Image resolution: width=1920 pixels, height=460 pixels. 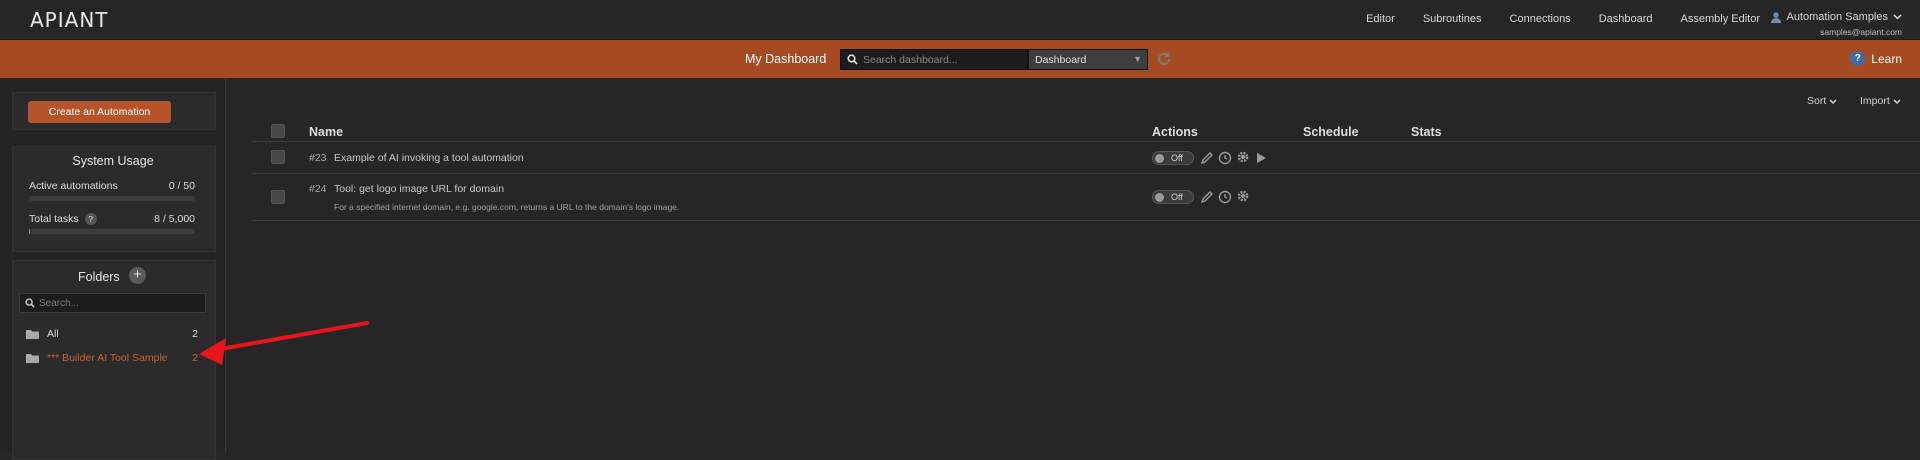 What do you see at coordinates (1261, 158) in the screenshot?
I see `play-icon` at bounding box center [1261, 158].